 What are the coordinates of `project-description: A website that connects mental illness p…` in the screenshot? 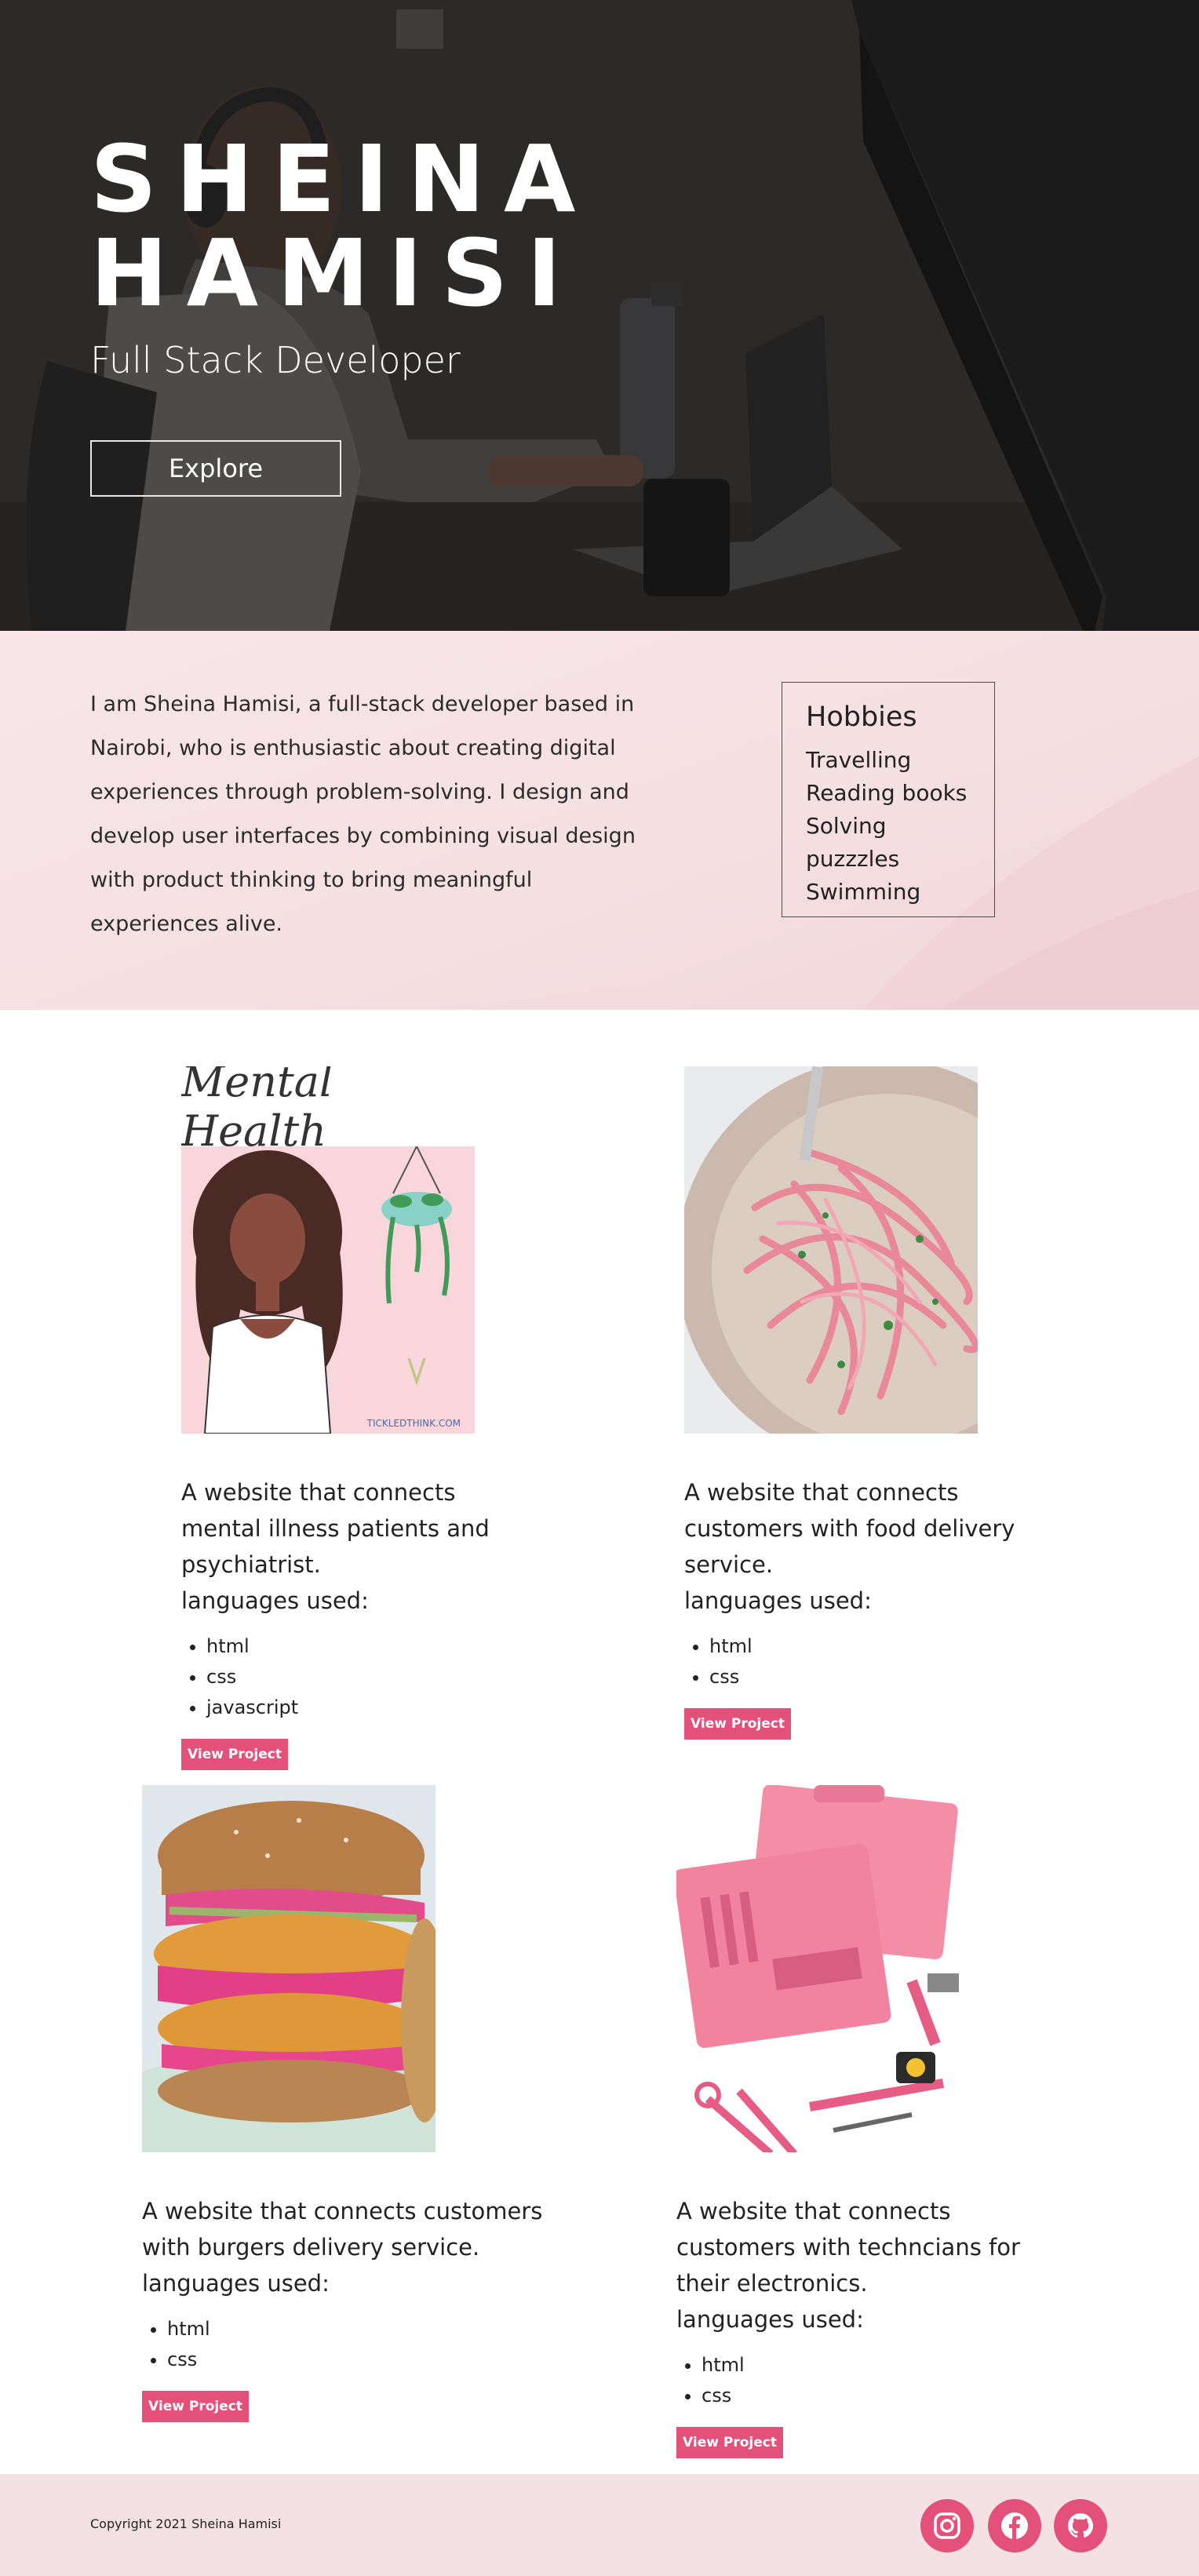 It's located at (335, 1528).